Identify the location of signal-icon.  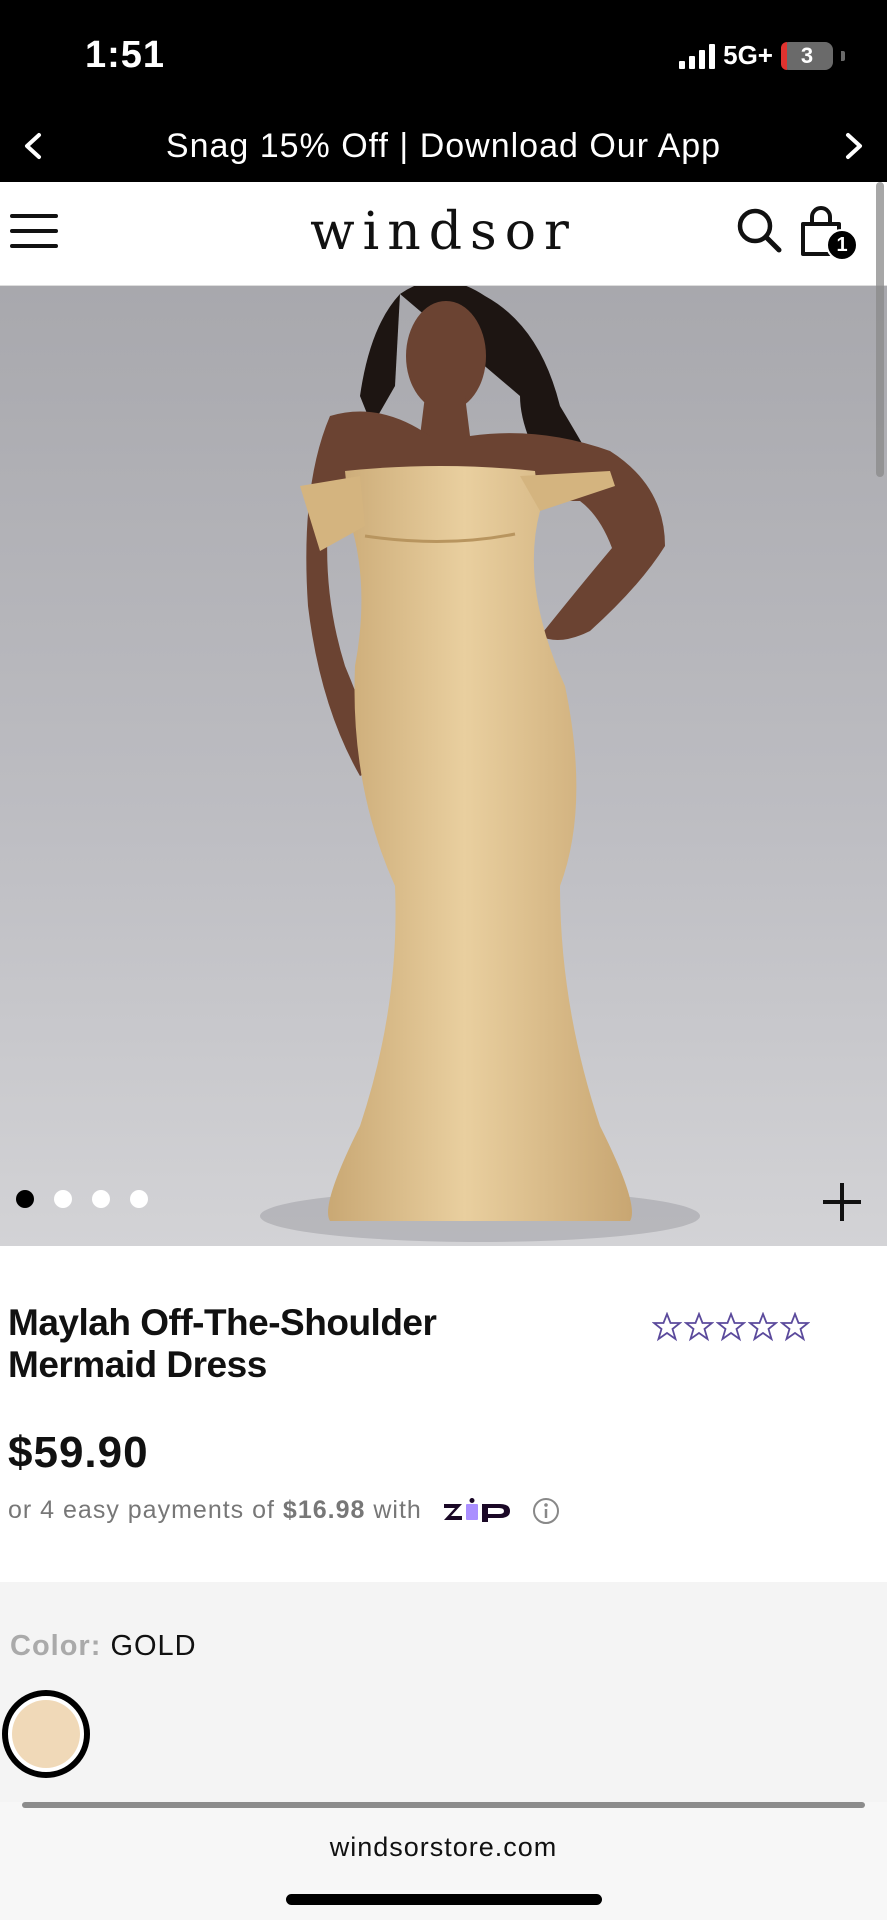
(697, 56).